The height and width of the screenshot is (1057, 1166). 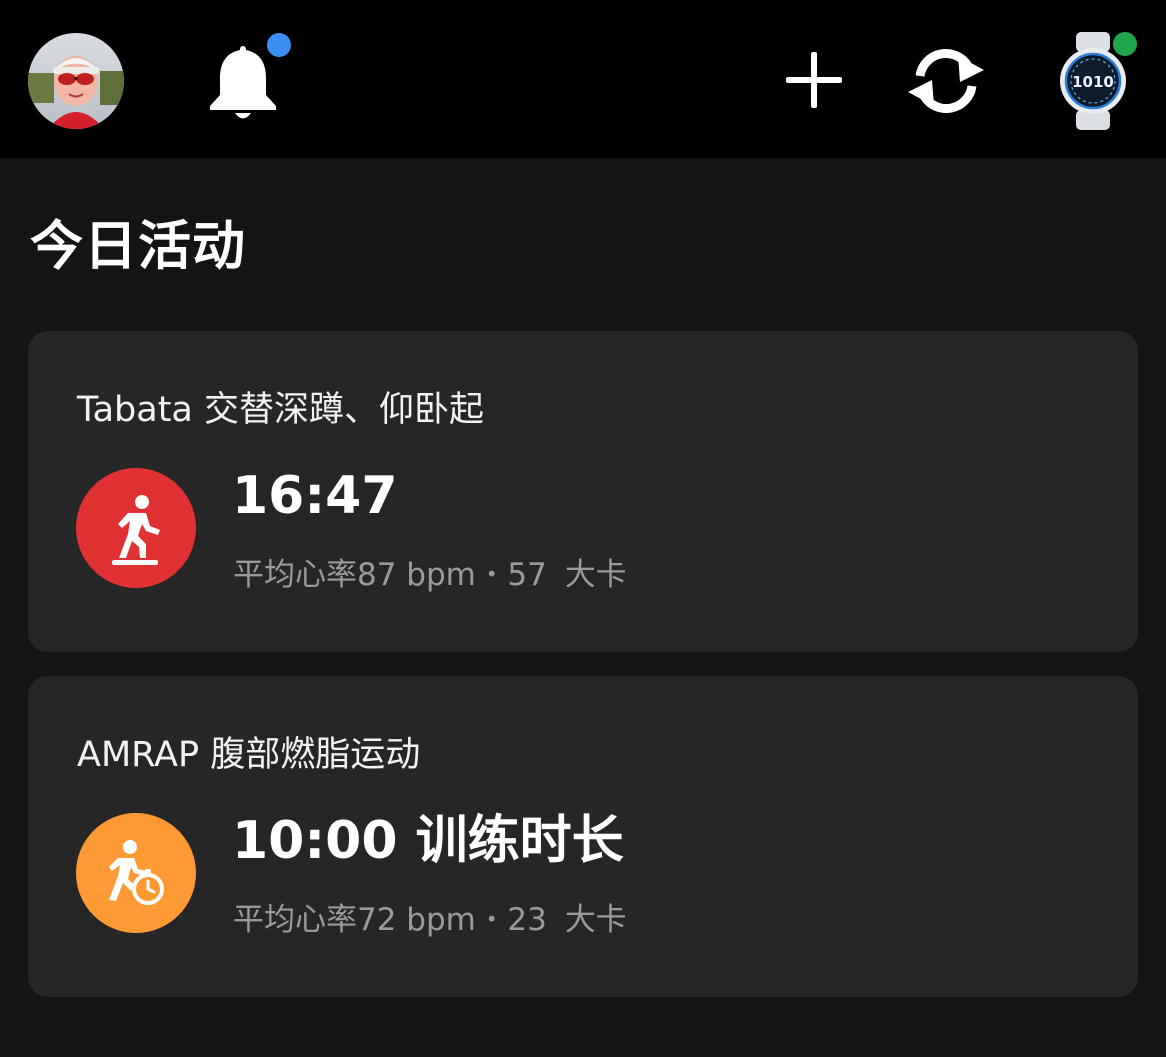 I want to click on profile-avatar, so click(x=76, y=81).